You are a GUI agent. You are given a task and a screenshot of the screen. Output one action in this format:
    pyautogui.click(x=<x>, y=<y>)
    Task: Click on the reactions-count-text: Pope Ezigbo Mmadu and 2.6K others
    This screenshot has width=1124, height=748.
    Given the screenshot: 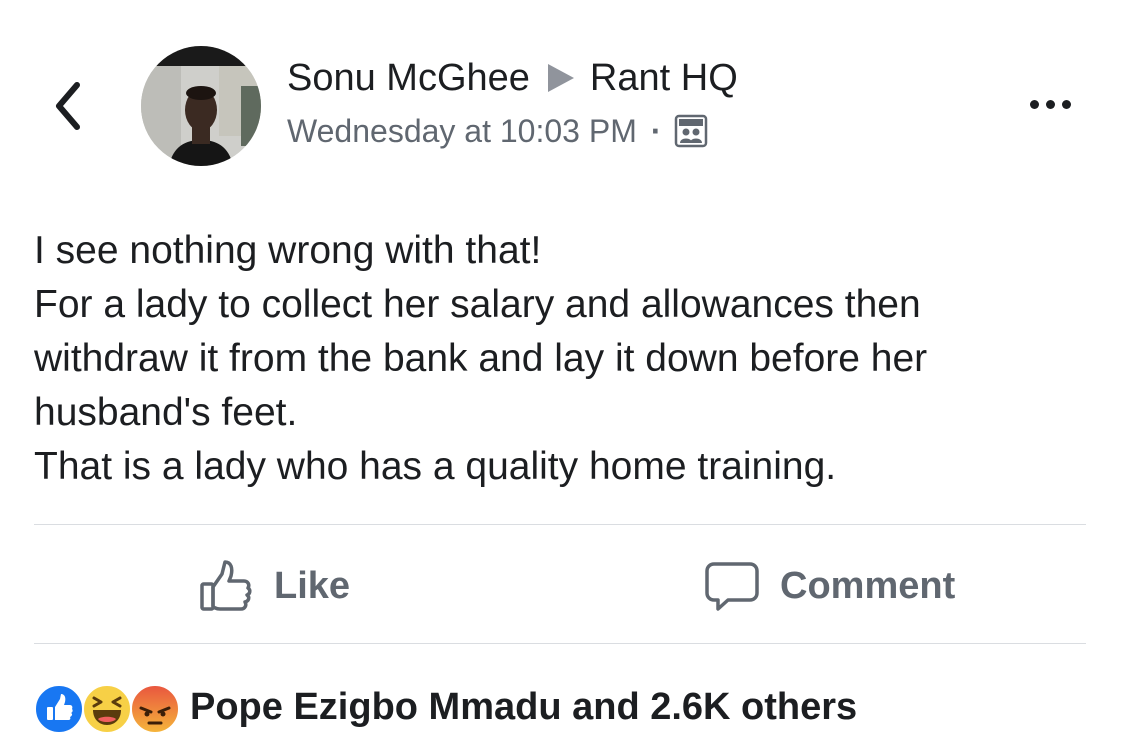 What is the action you would take?
    pyautogui.click(x=524, y=706)
    